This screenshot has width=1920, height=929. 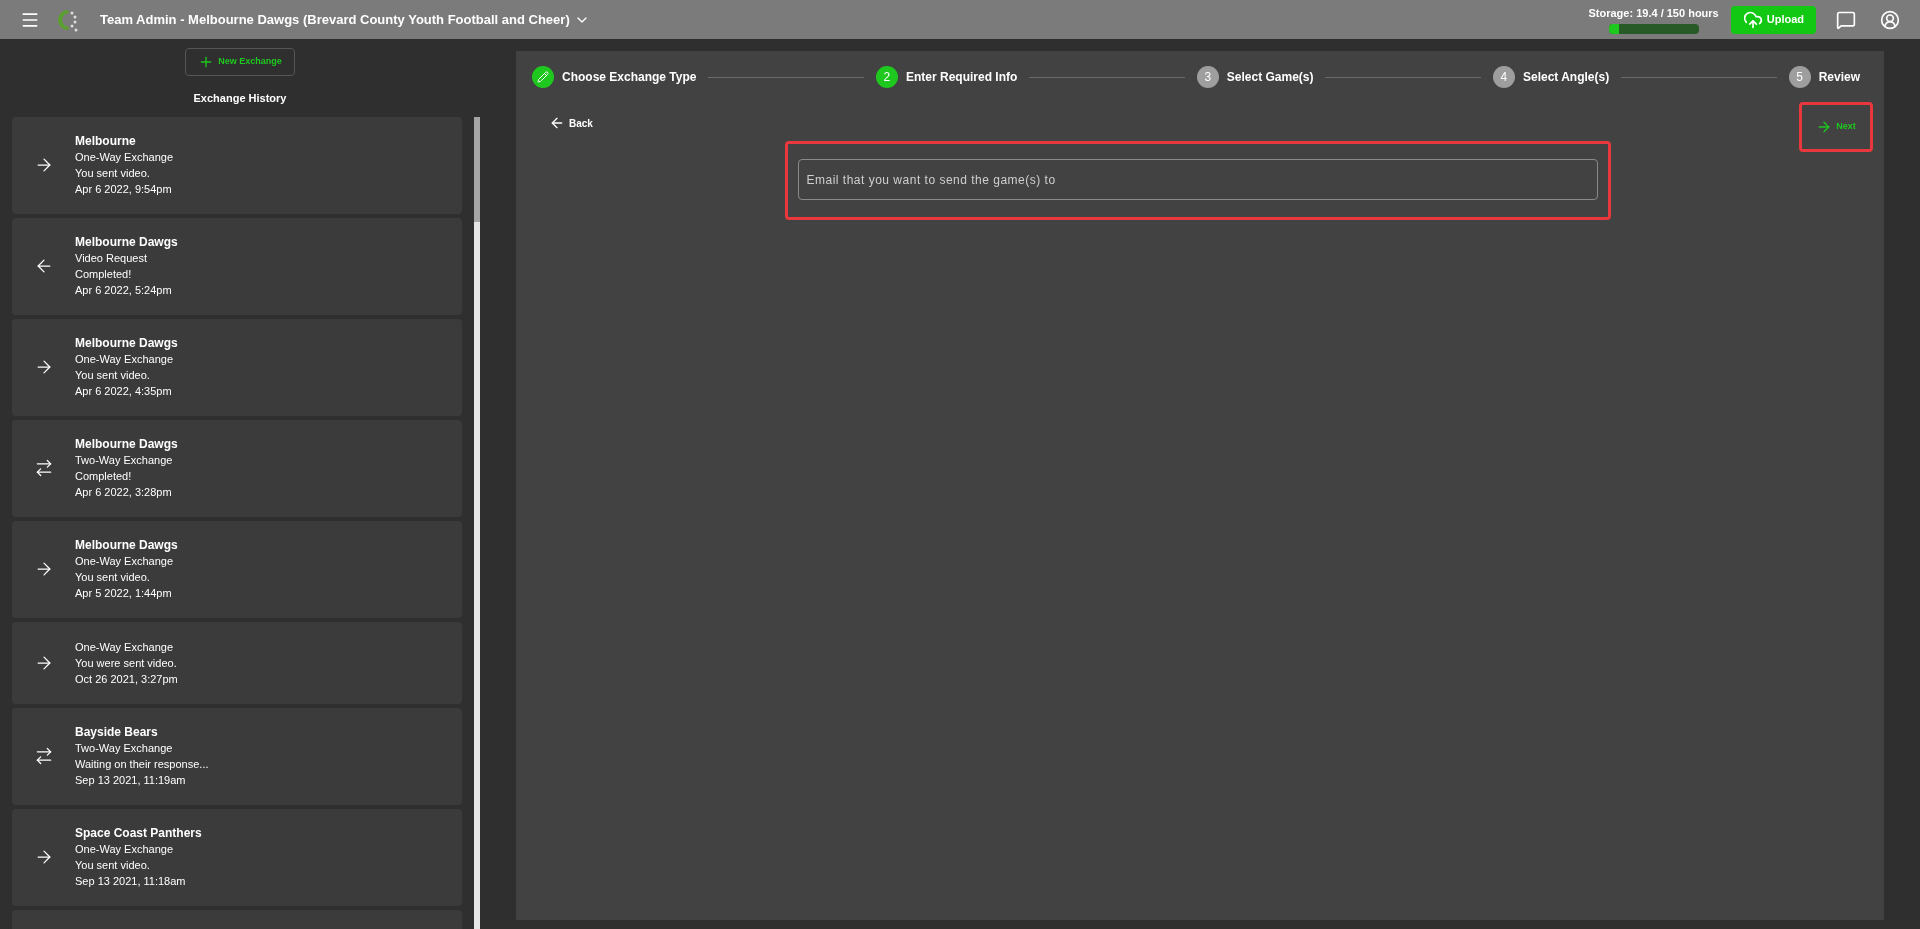 What do you see at coordinates (571, 123) in the screenshot?
I see `back-button: Back` at bounding box center [571, 123].